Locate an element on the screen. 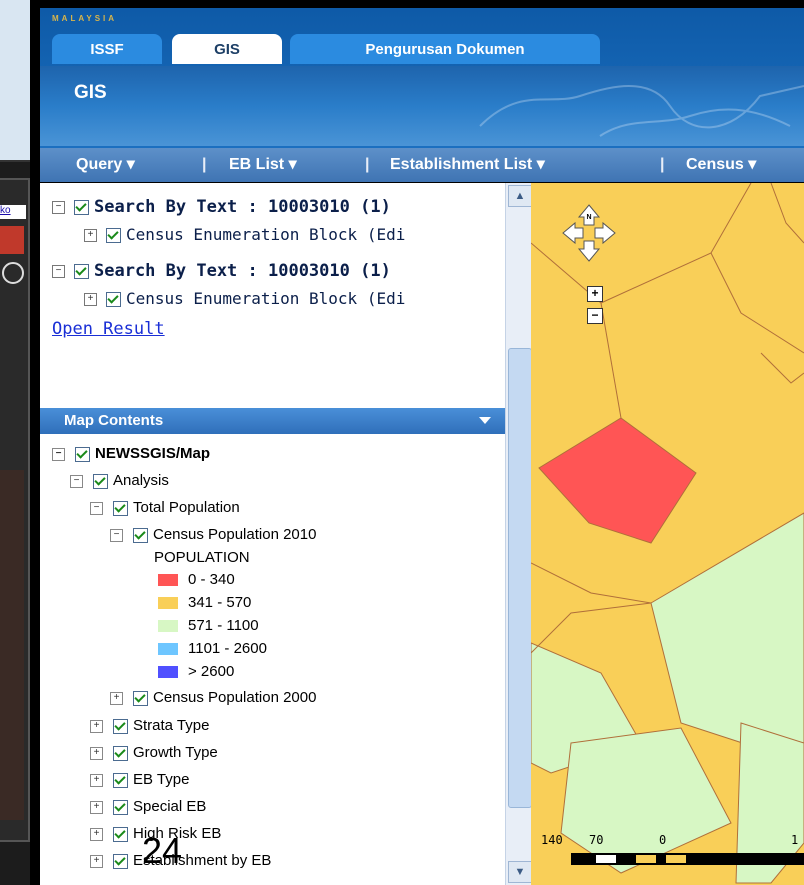 Image resolution: width=804 pixels, height=885 pixels. open-result-link: Open Result is located at coordinates (108, 329).